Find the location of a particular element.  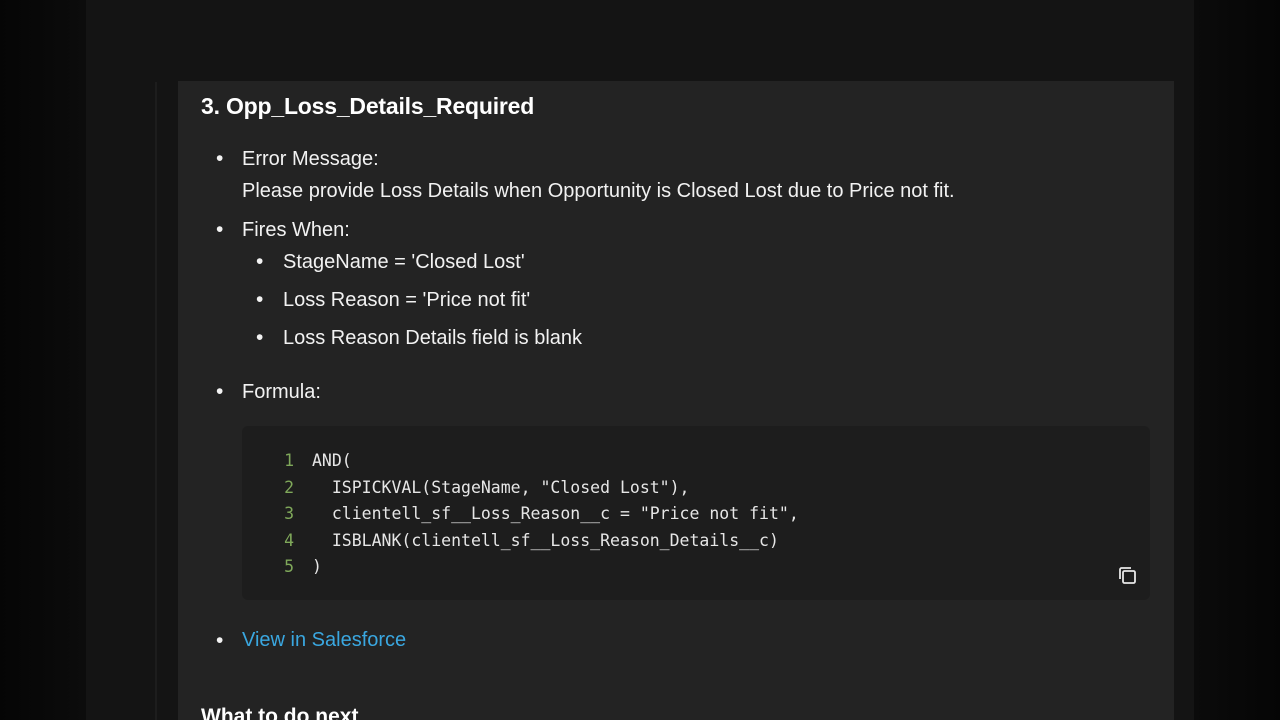

code-text: ISPICKVAL(StageName, "Closed Lost"), is located at coordinates (501, 487).